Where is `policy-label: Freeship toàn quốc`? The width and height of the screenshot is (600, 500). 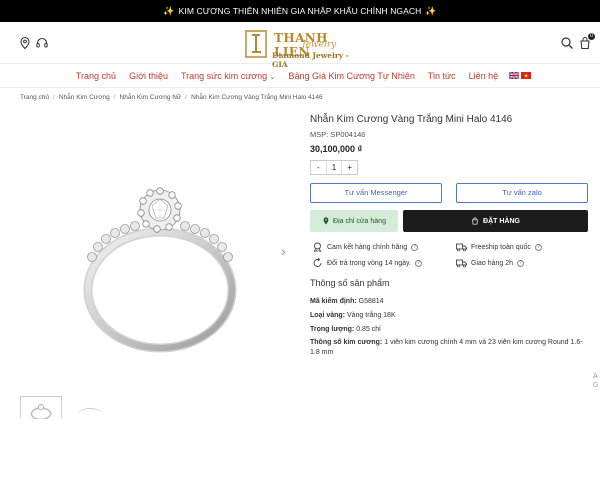 policy-label: Freeship toàn quốc is located at coordinates (501, 247).